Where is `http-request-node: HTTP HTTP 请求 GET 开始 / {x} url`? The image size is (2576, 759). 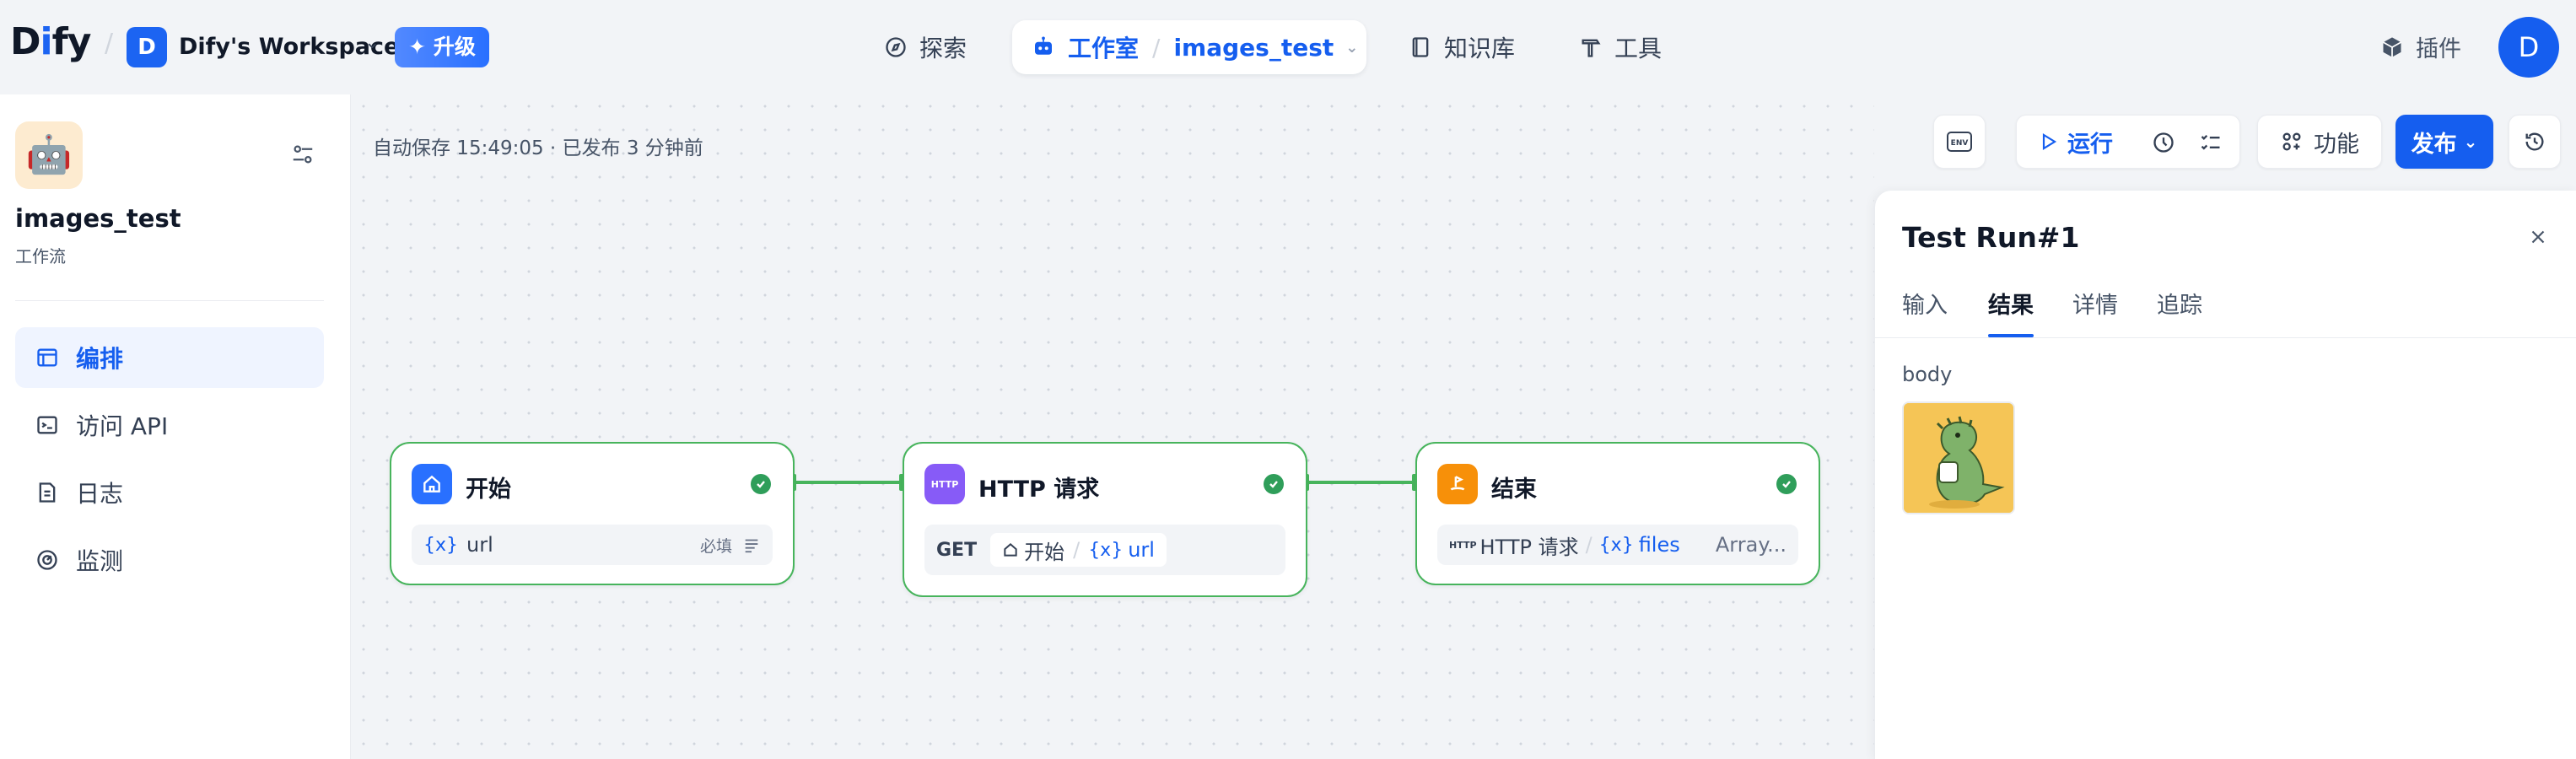 http-request-node: HTTP HTTP 请求 GET 开始 / {x} url is located at coordinates (1105, 520).